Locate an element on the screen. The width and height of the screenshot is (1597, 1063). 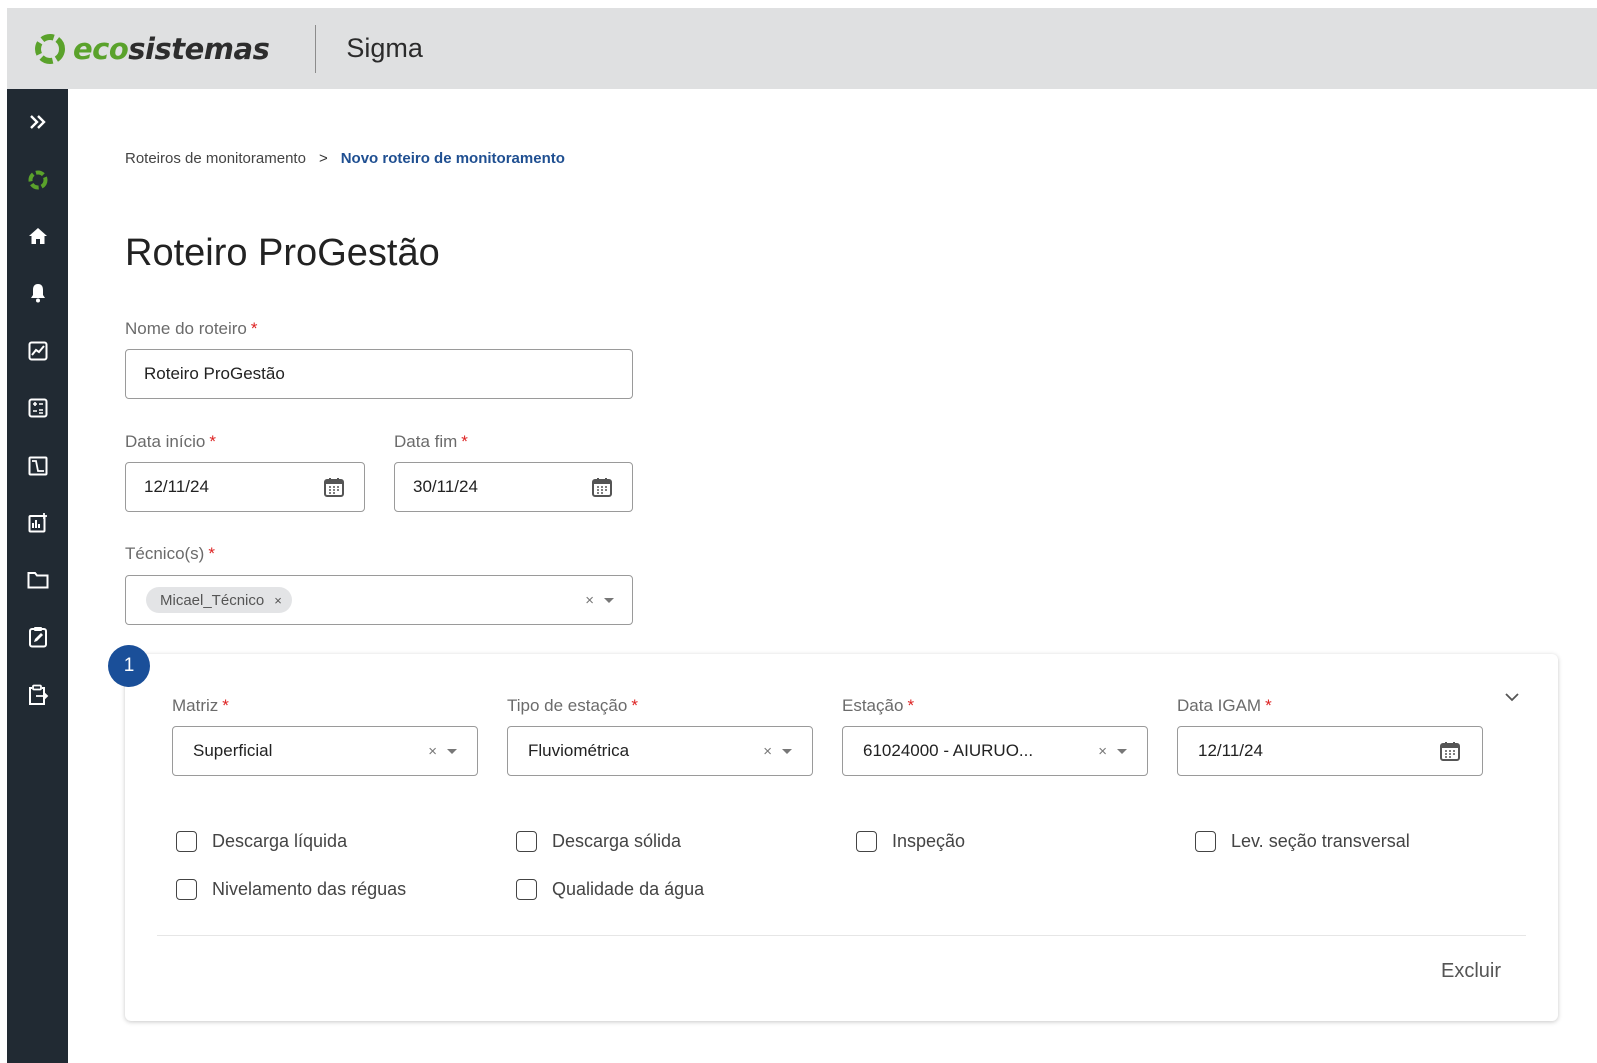
brand: ecosistemas is located at coordinates (151, 48).